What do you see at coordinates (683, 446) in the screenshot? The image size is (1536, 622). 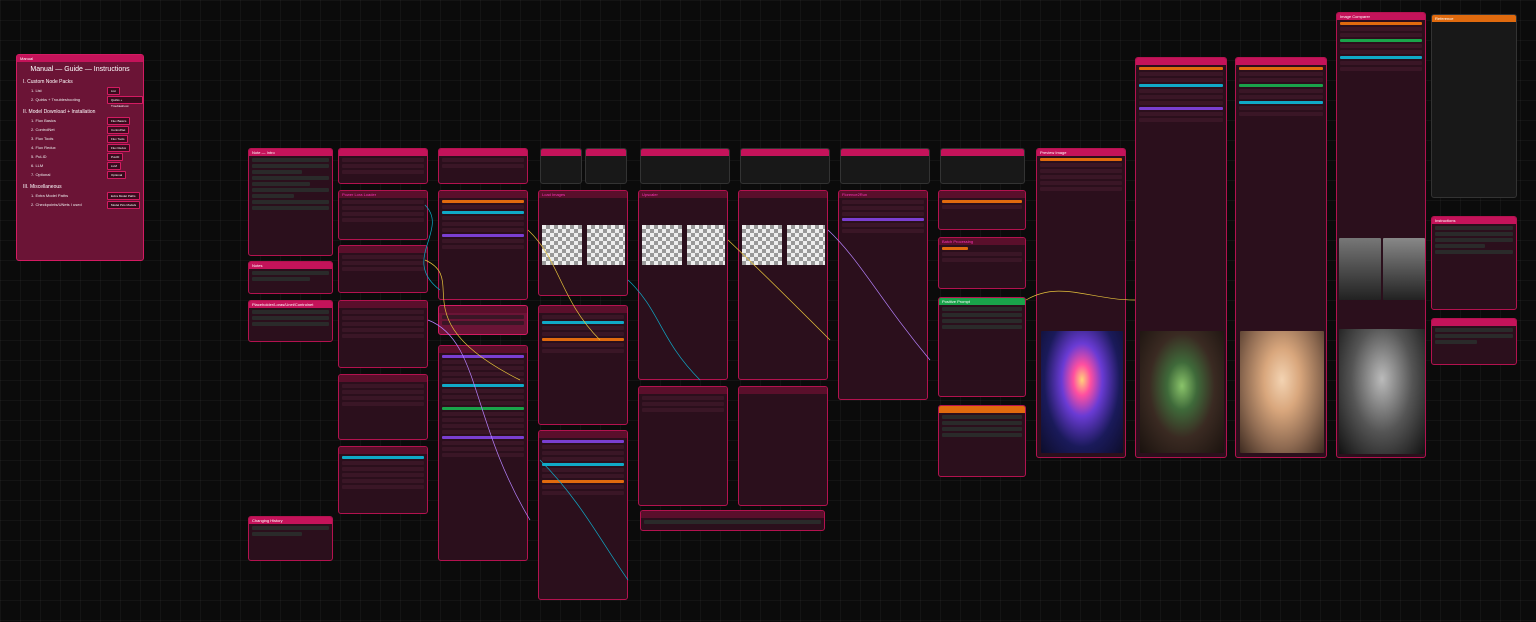 I see `node-c-lower` at bounding box center [683, 446].